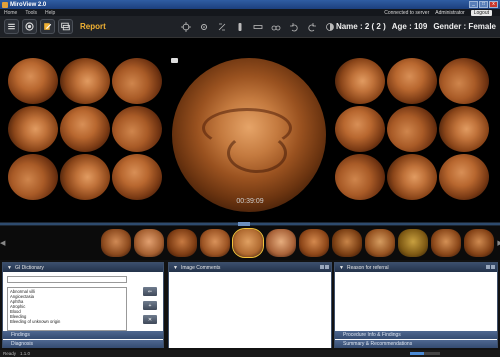 This screenshot has width=500, height=357. Describe the element at coordinates (250, 267) in the screenshot. I see `image-comments-header: ▼ Image Comments` at that location.